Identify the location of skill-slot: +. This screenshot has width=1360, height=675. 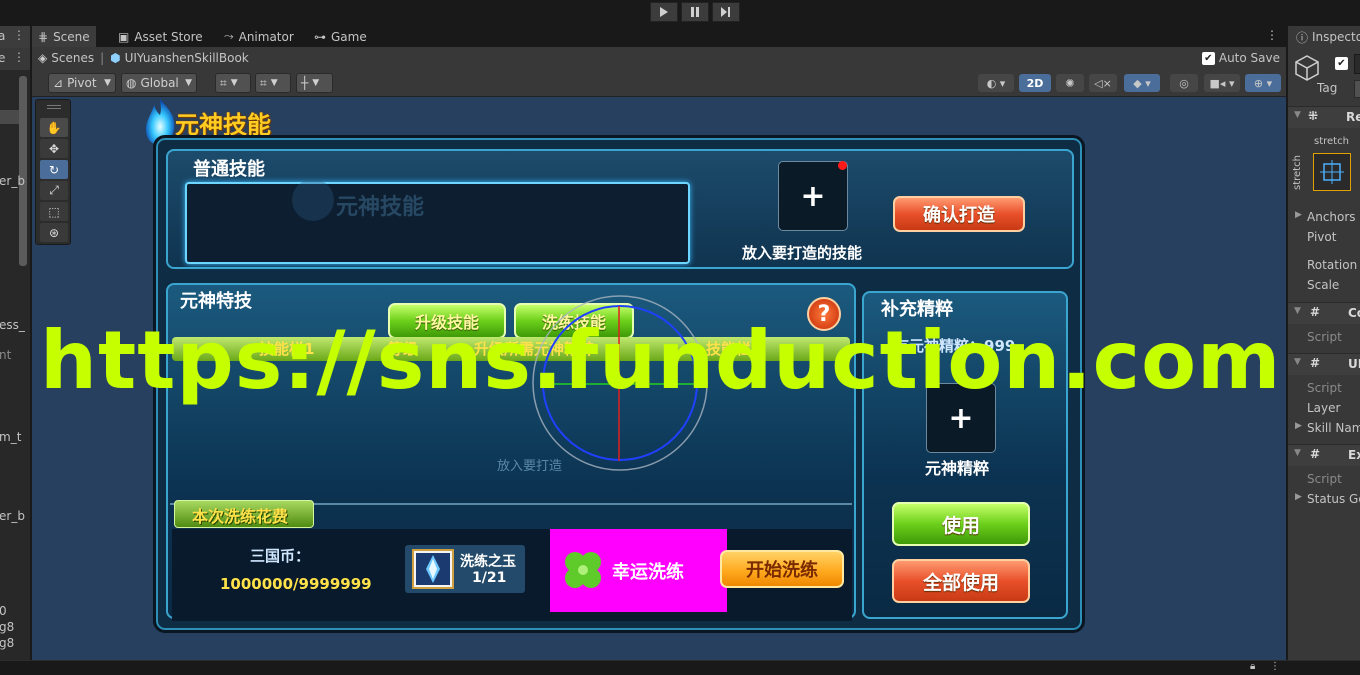
(813, 196).